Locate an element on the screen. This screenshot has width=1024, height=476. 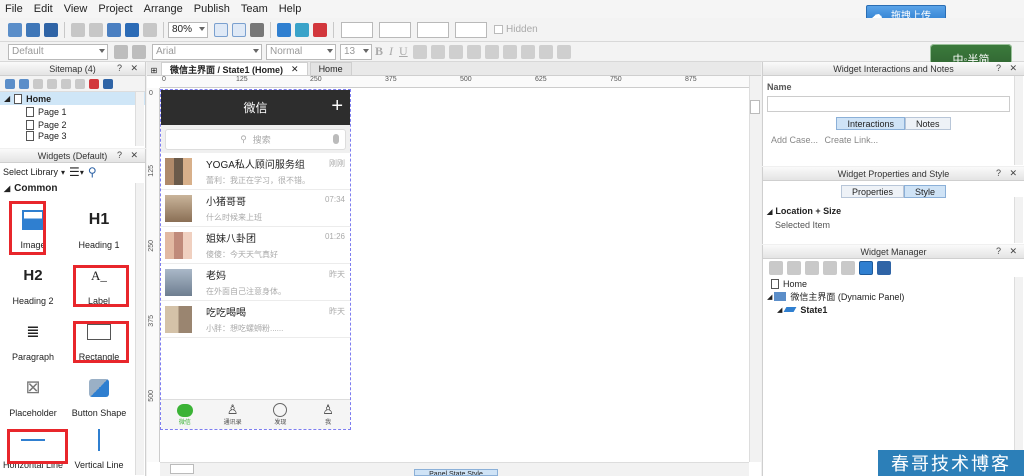
widget-category: ◢ Common is located at coordinates (72, 188).